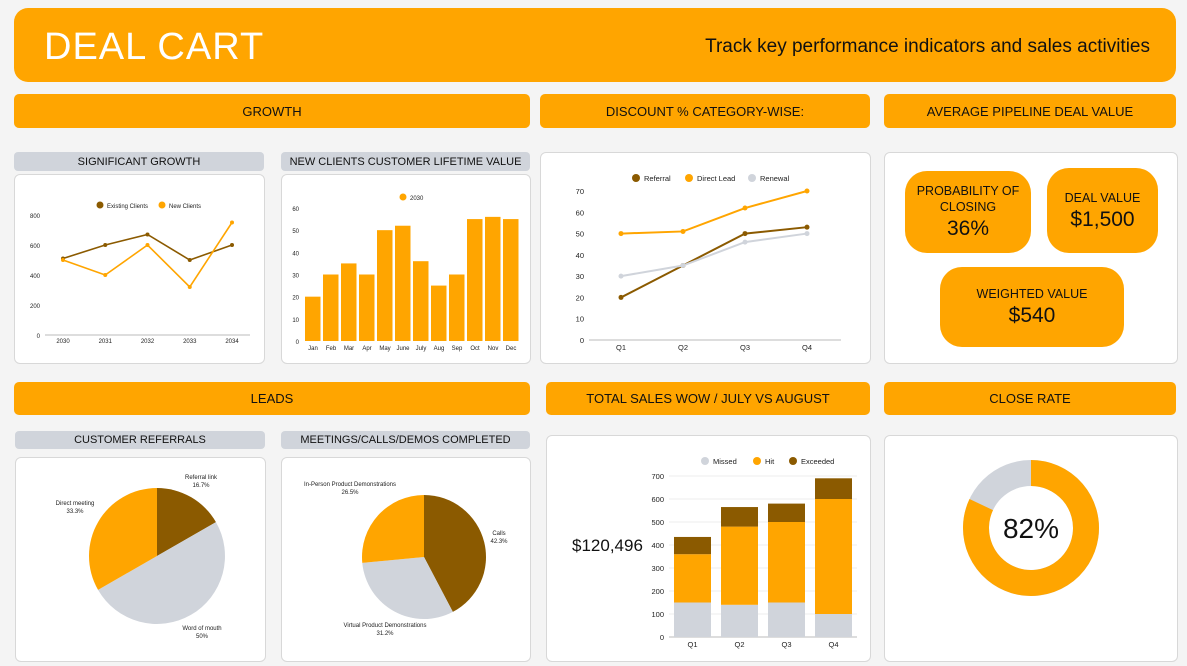 The image size is (1187, 666). What do you see at coordinates (139, 161) in the screenshot?
I see `subsection-significant-growth: SIGNIFICANT GROWTH` at bounding box center [139, 161].